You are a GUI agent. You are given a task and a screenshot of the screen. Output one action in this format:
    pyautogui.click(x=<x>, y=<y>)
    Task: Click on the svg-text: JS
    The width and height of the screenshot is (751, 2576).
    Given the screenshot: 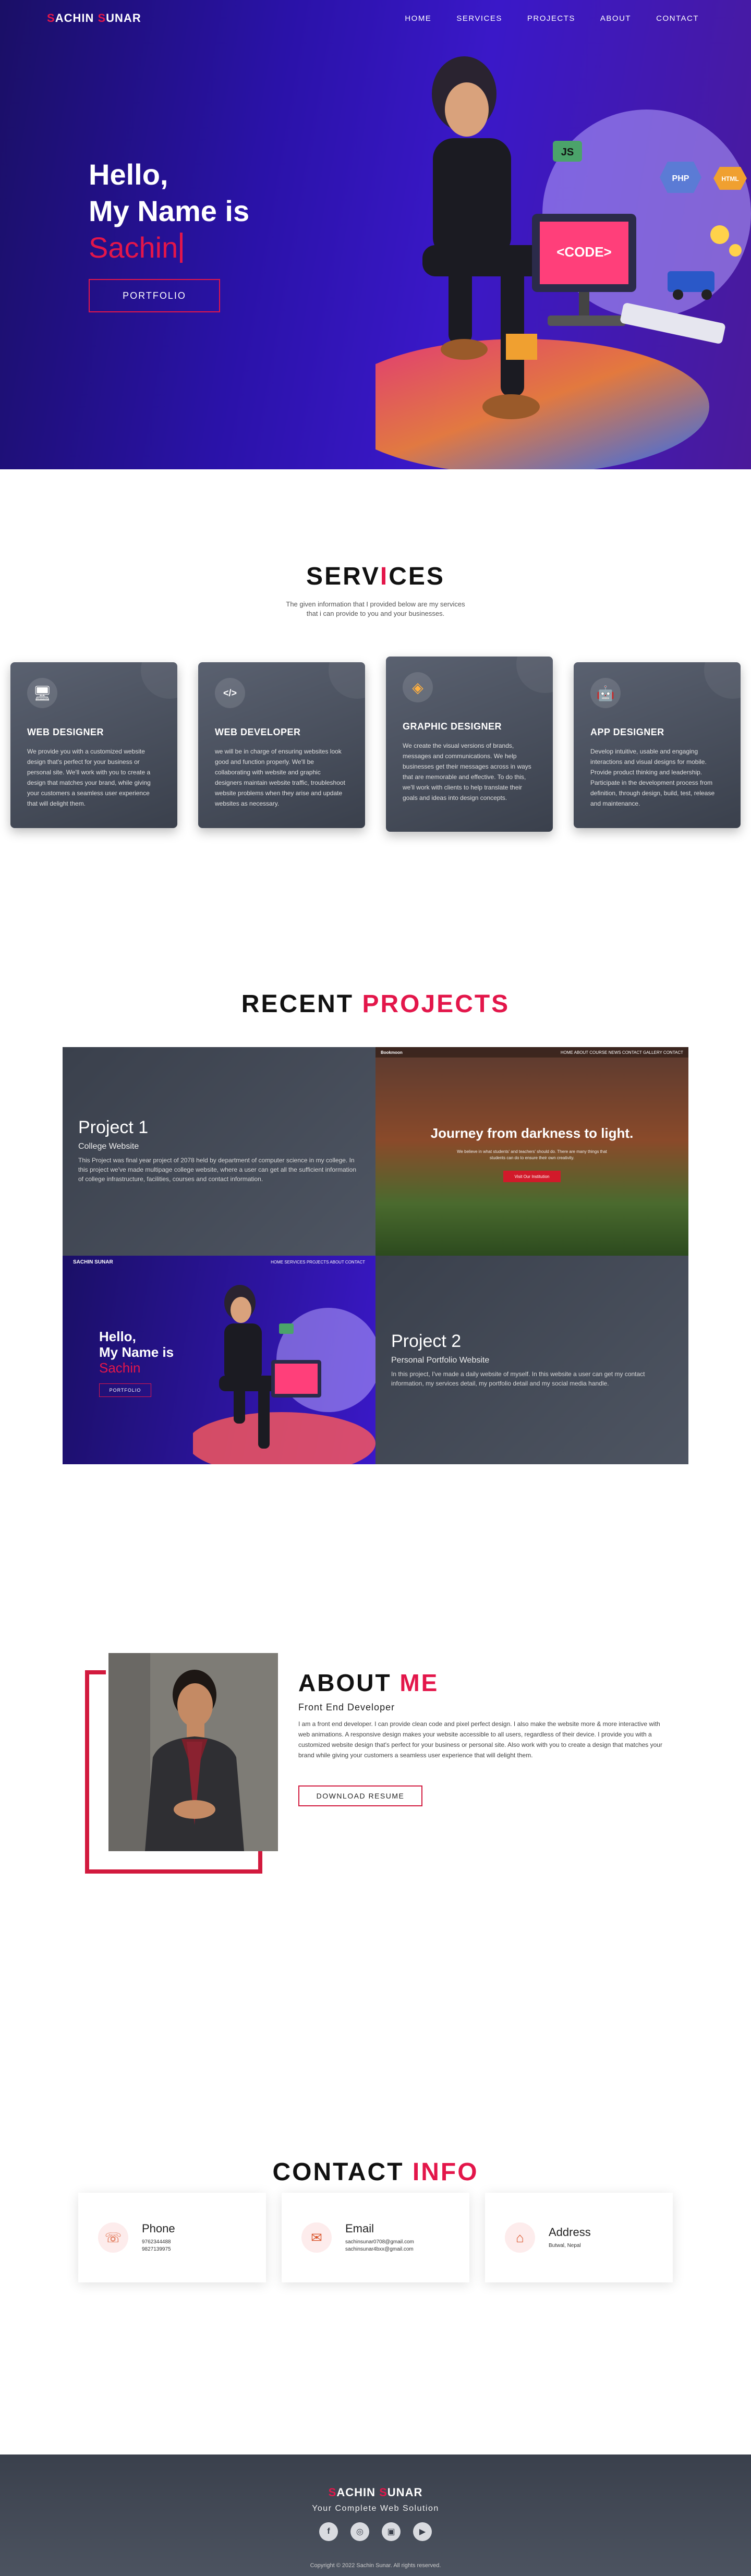 What is the action you would take?
    pyautogui.click(x=568, y=152)
    